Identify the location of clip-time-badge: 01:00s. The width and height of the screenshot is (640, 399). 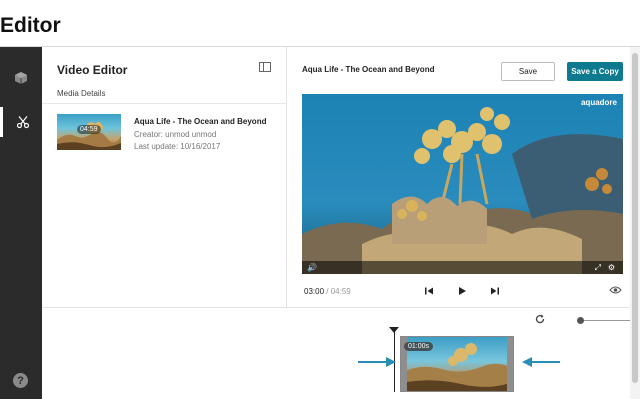
(419, 346).